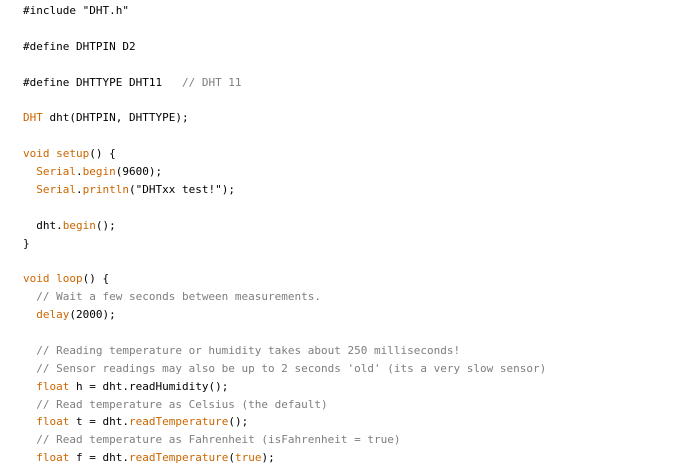 The height and width of the screenshot is (467, 676). I want to click on code-token-comment: // DHT 11, so click(211, 82).